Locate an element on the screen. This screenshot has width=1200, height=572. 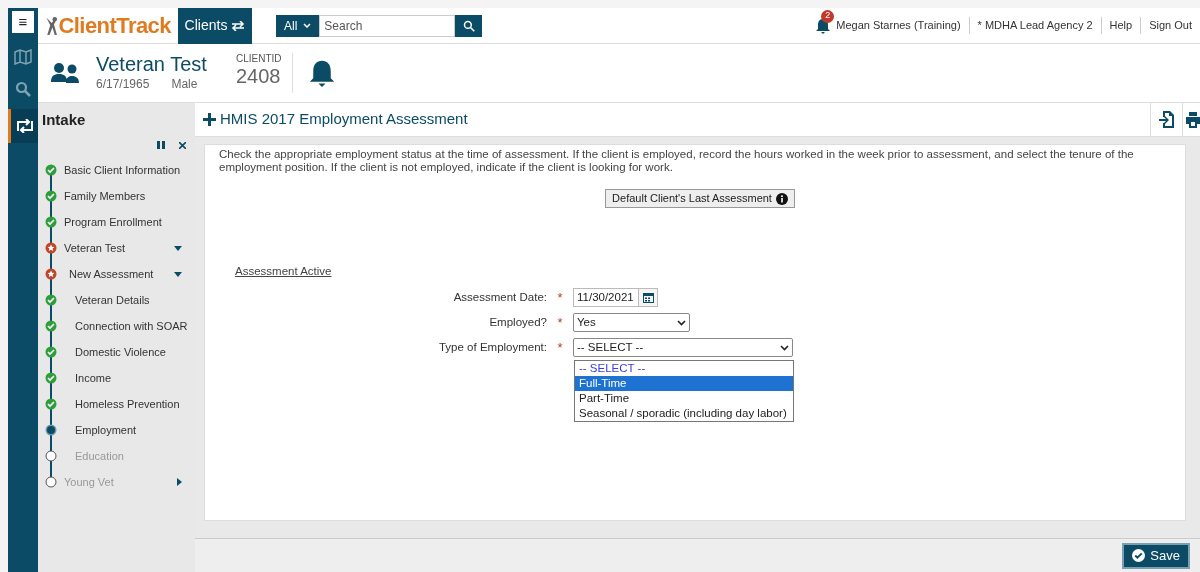
map-icon is located at coordinates (23, 57).